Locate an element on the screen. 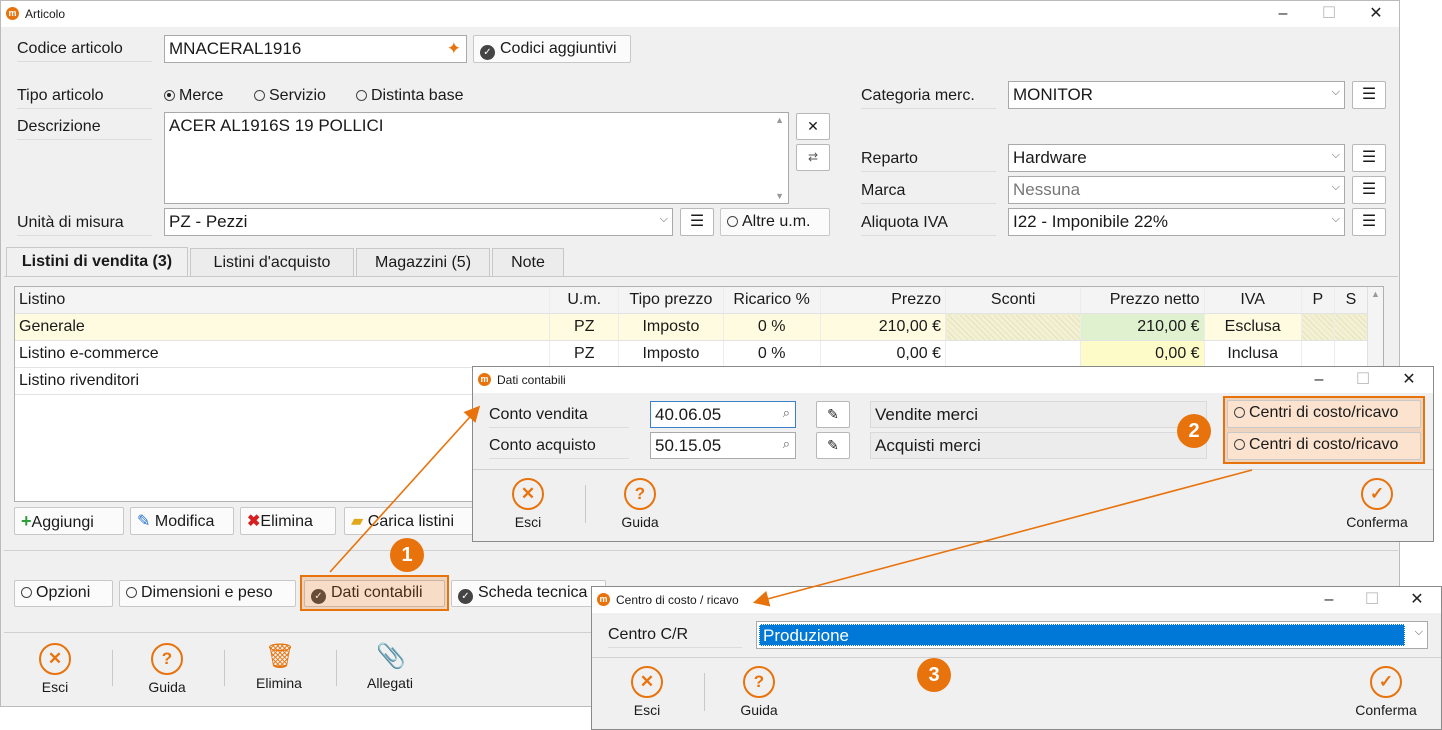 This screenshot has height=730, width=1442. tab-magazzini: Magazzini (5) is located at coordinates (423, 262).